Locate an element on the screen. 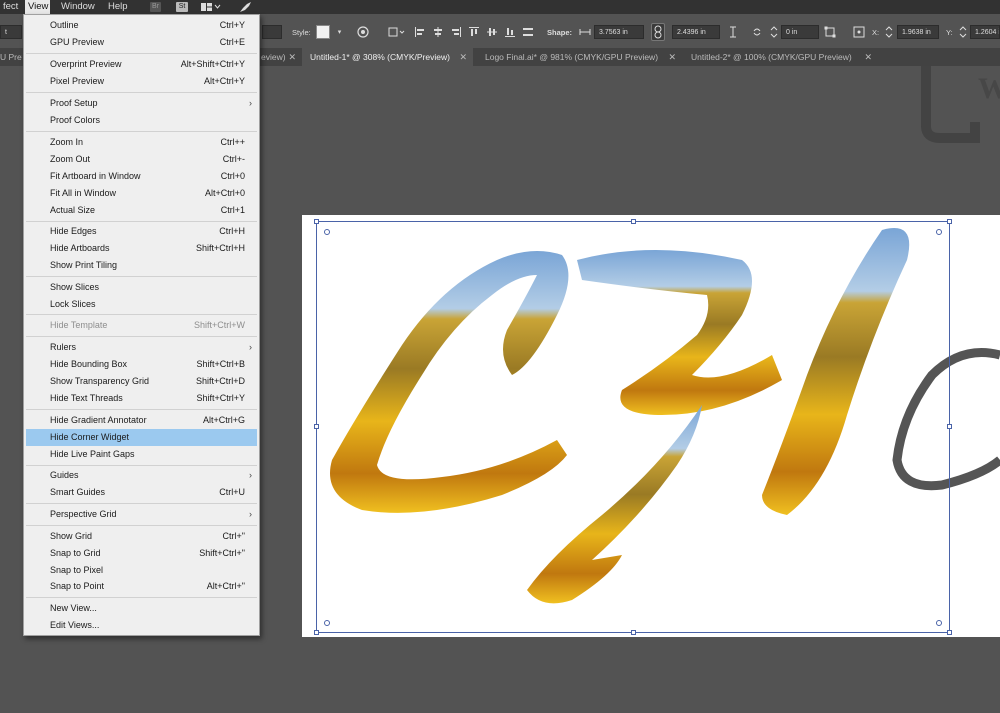 This screenshot has height=713, width=1000. resize-handle-bottom-left is located at coordinates (316, 632).